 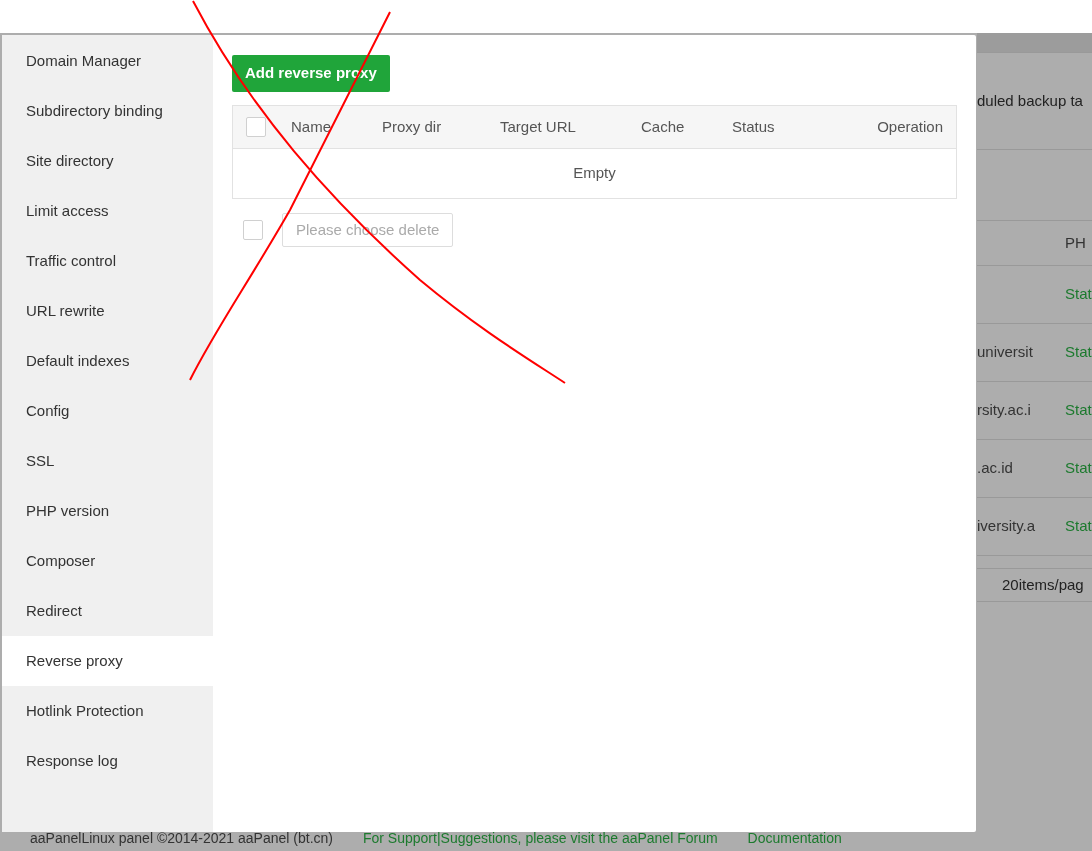 What do you see at coordinates (107, 511) in the screenshot?
I see `sidebar-item: PHP version` at bounding box center [107, 511].